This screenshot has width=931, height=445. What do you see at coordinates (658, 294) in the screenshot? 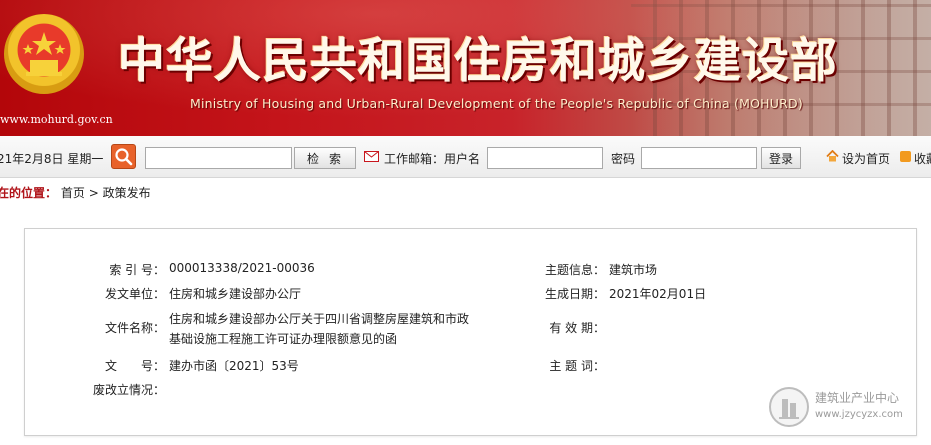
I see `date-value: 2021年02月01日` at bounding box center [658, 294].